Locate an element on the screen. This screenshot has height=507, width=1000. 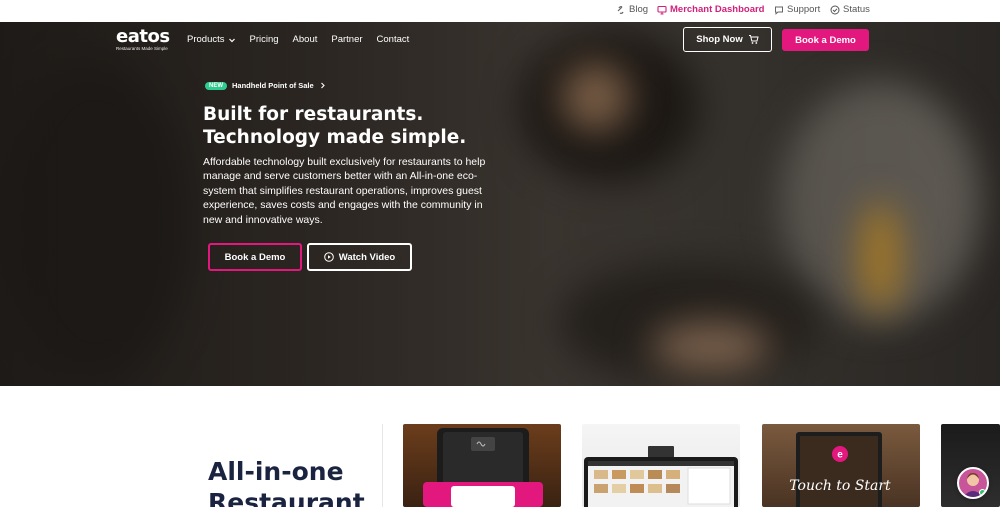
chat-bubble-icon is located at coordinates (779, 10).